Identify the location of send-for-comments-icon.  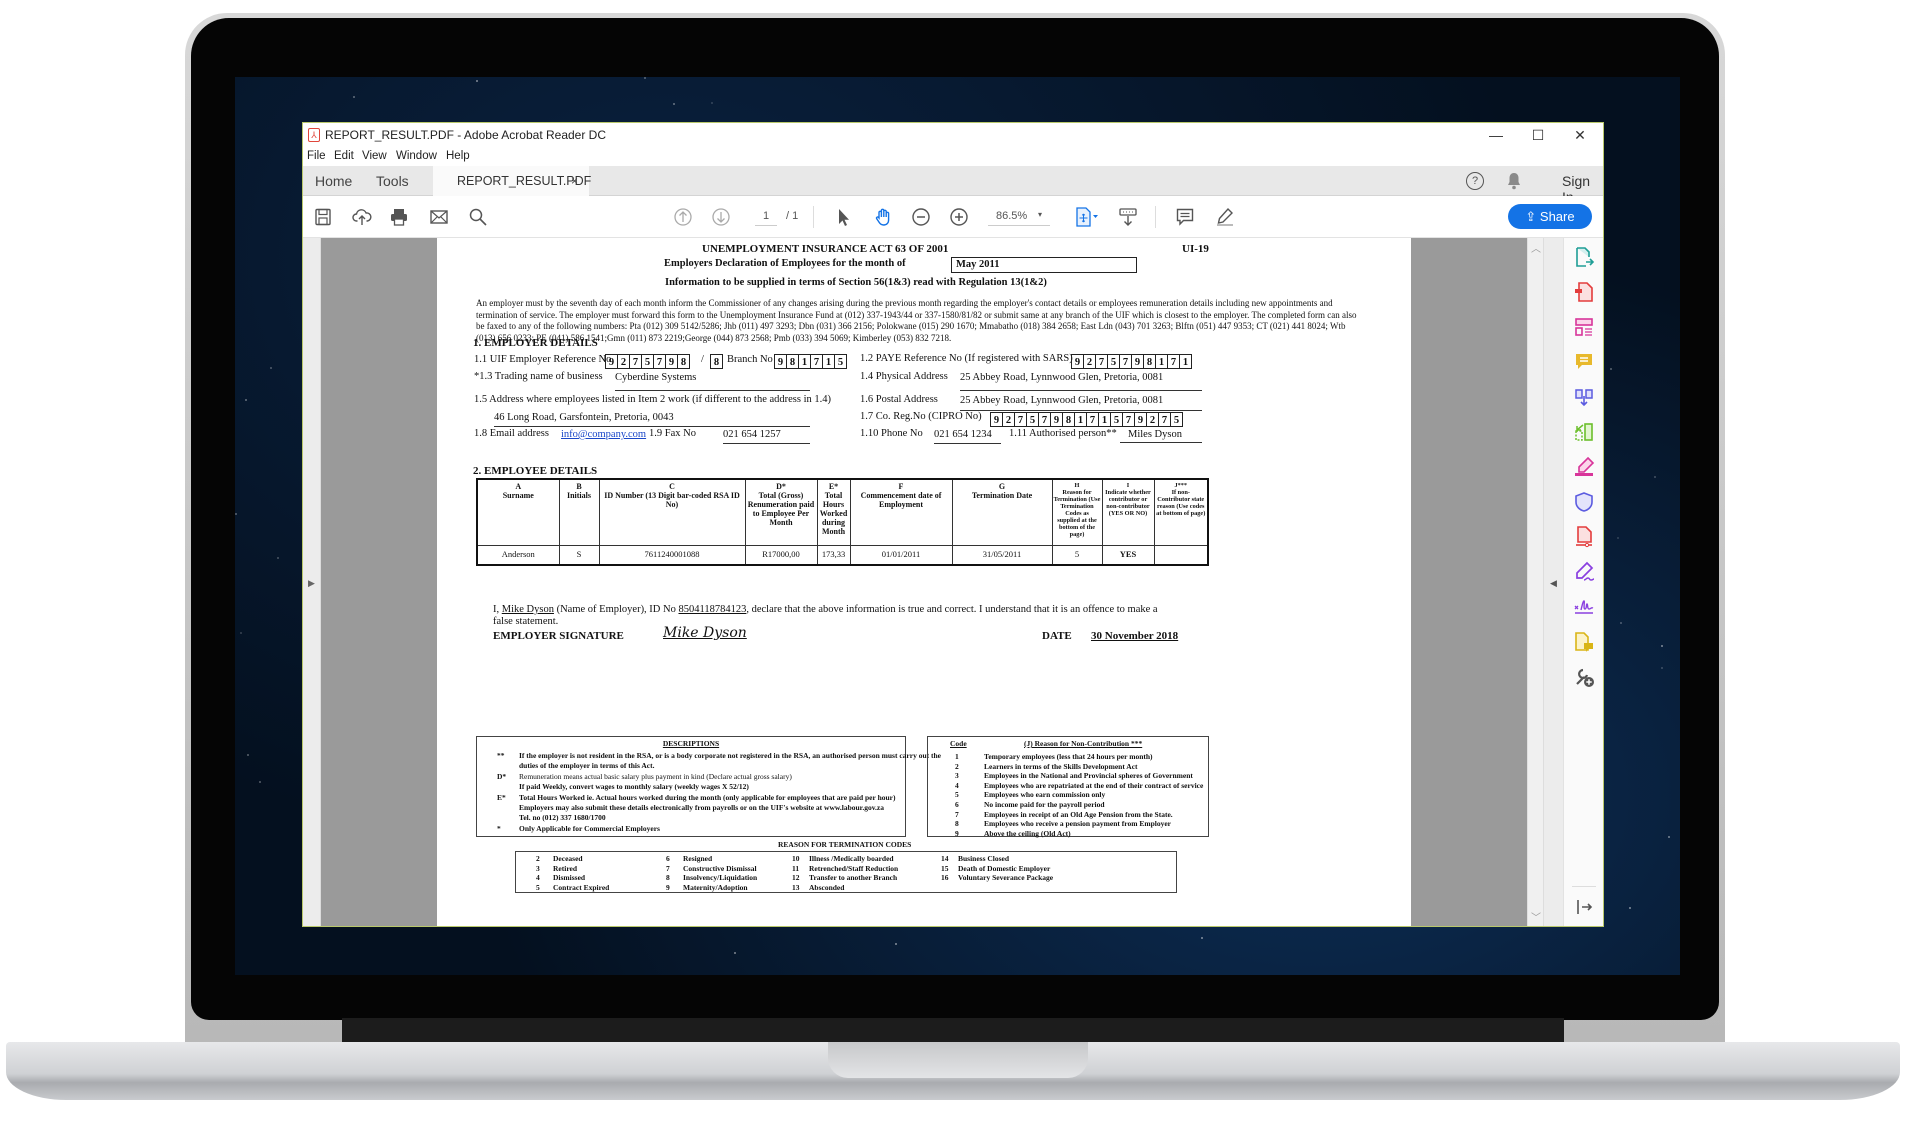
(1584, 642).